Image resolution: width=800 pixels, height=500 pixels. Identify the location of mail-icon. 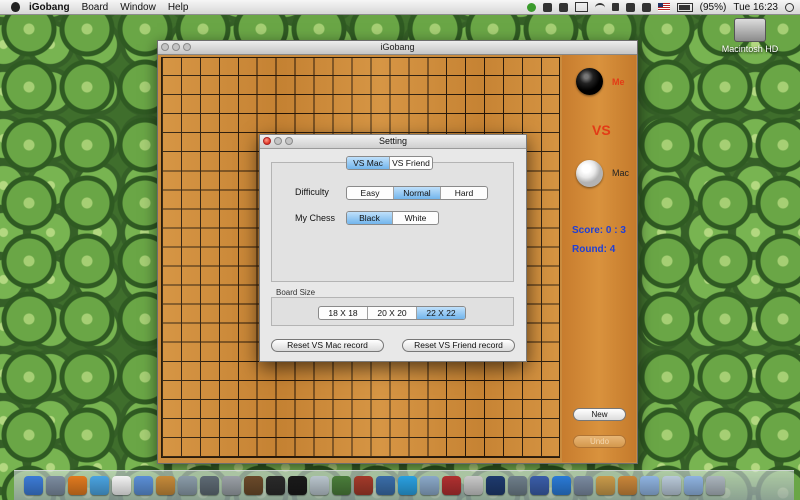
(429, 485).